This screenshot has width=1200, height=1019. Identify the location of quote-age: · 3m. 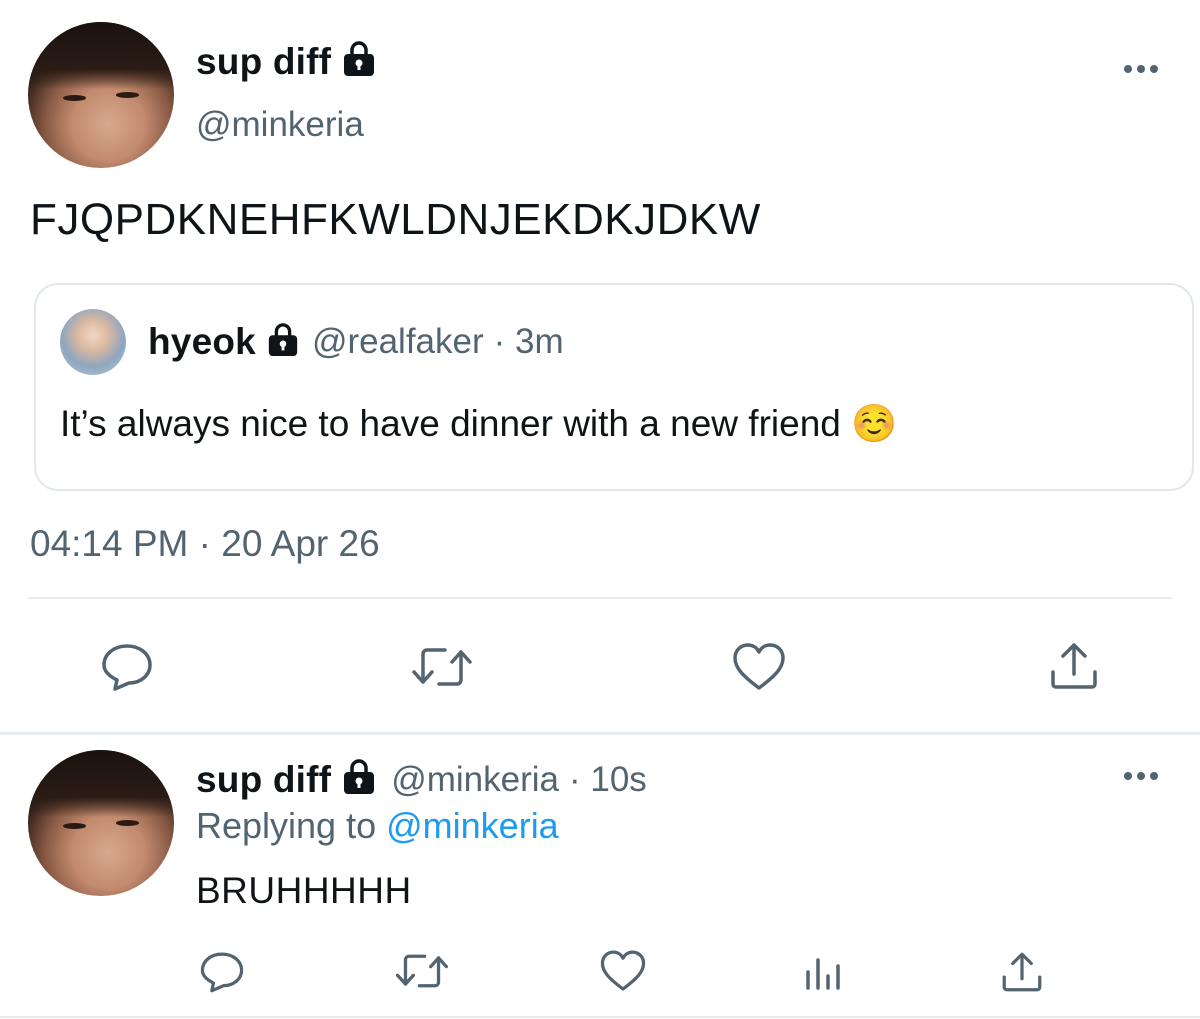
(528, 341).